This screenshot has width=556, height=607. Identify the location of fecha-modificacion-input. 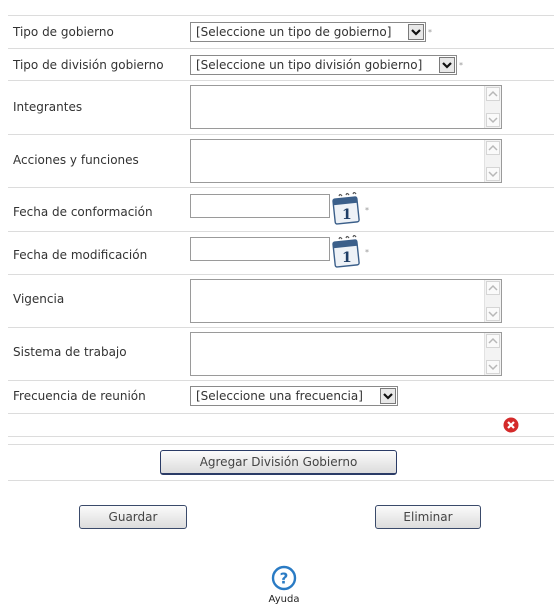
(260, 249).